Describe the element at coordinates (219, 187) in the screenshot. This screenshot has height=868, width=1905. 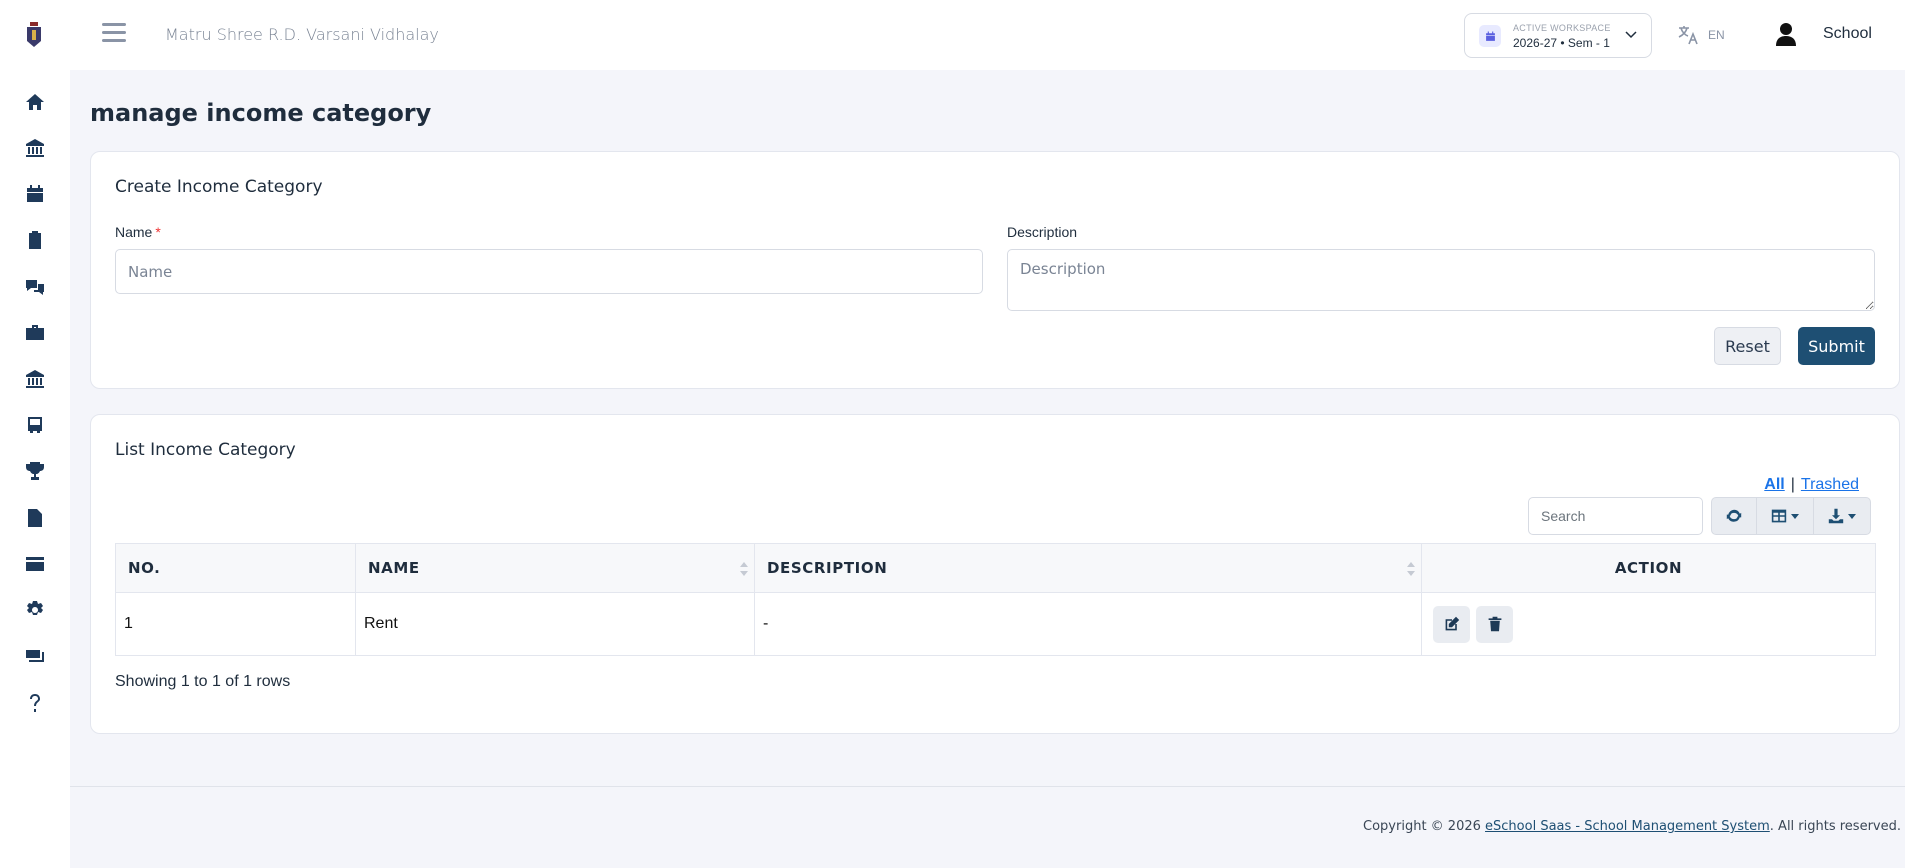
I see `create-card-title: Create Income Category` at that location.